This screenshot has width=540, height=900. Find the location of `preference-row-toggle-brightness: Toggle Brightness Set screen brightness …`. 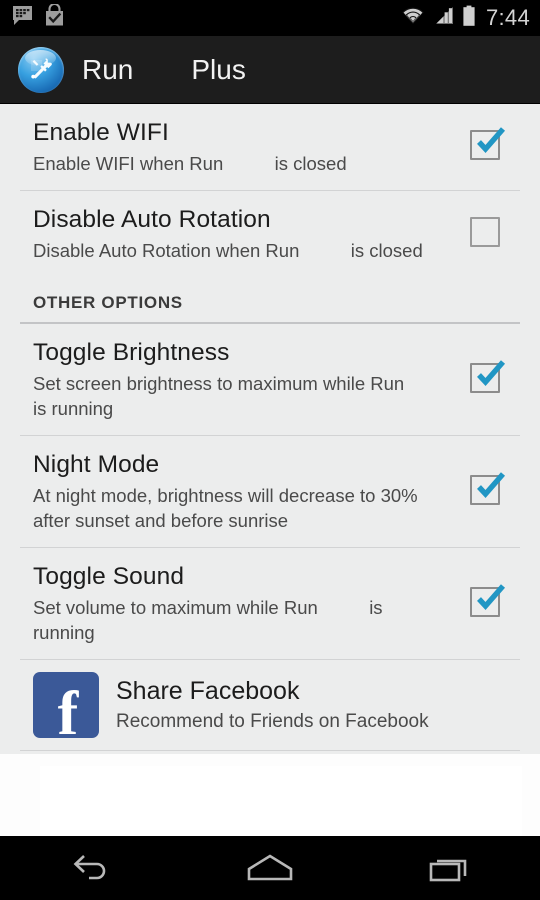

preference-row-toggle-brightness: Toggle Brightness Set screen brightness … is located at coordinates (270, 379).